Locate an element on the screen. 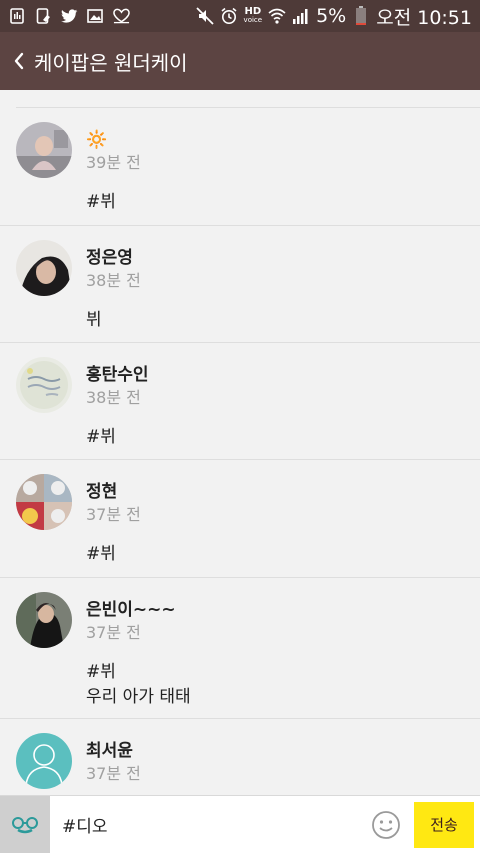  twitter-icon is located at coordinates (69, 16).